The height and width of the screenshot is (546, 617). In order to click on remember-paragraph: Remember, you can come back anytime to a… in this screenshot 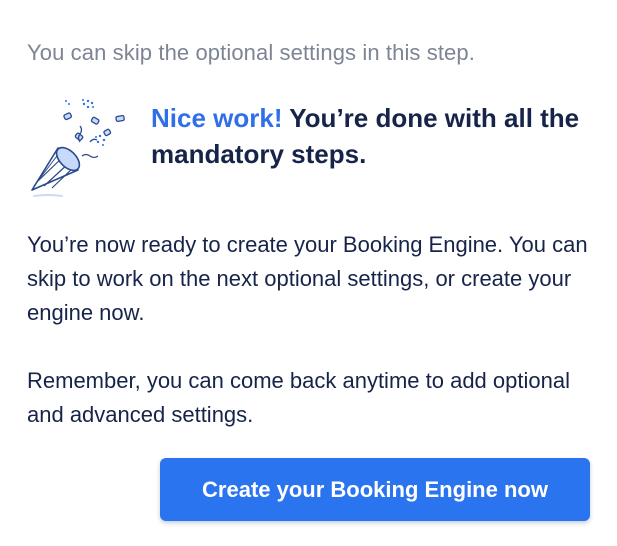, I will do `click(298, 397)`.